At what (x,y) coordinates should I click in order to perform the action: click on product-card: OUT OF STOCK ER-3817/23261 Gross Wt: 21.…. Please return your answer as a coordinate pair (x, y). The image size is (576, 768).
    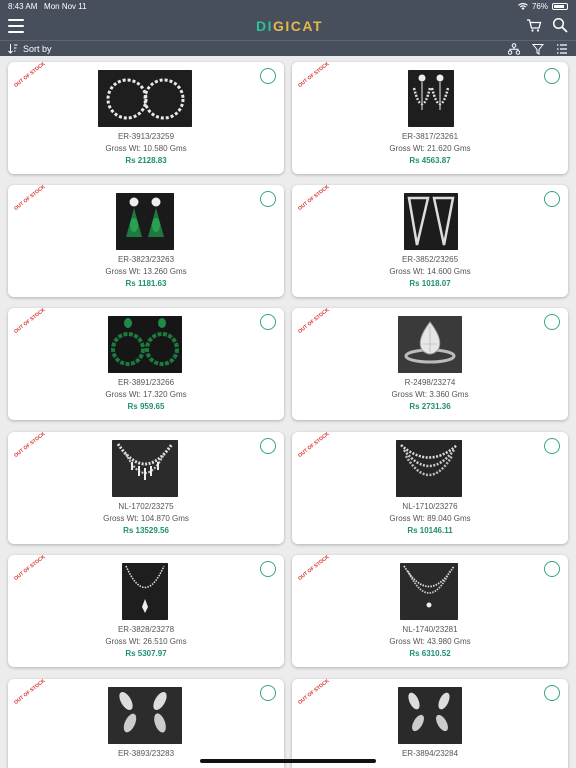
    Looking at the image, I should click on (430, 117).